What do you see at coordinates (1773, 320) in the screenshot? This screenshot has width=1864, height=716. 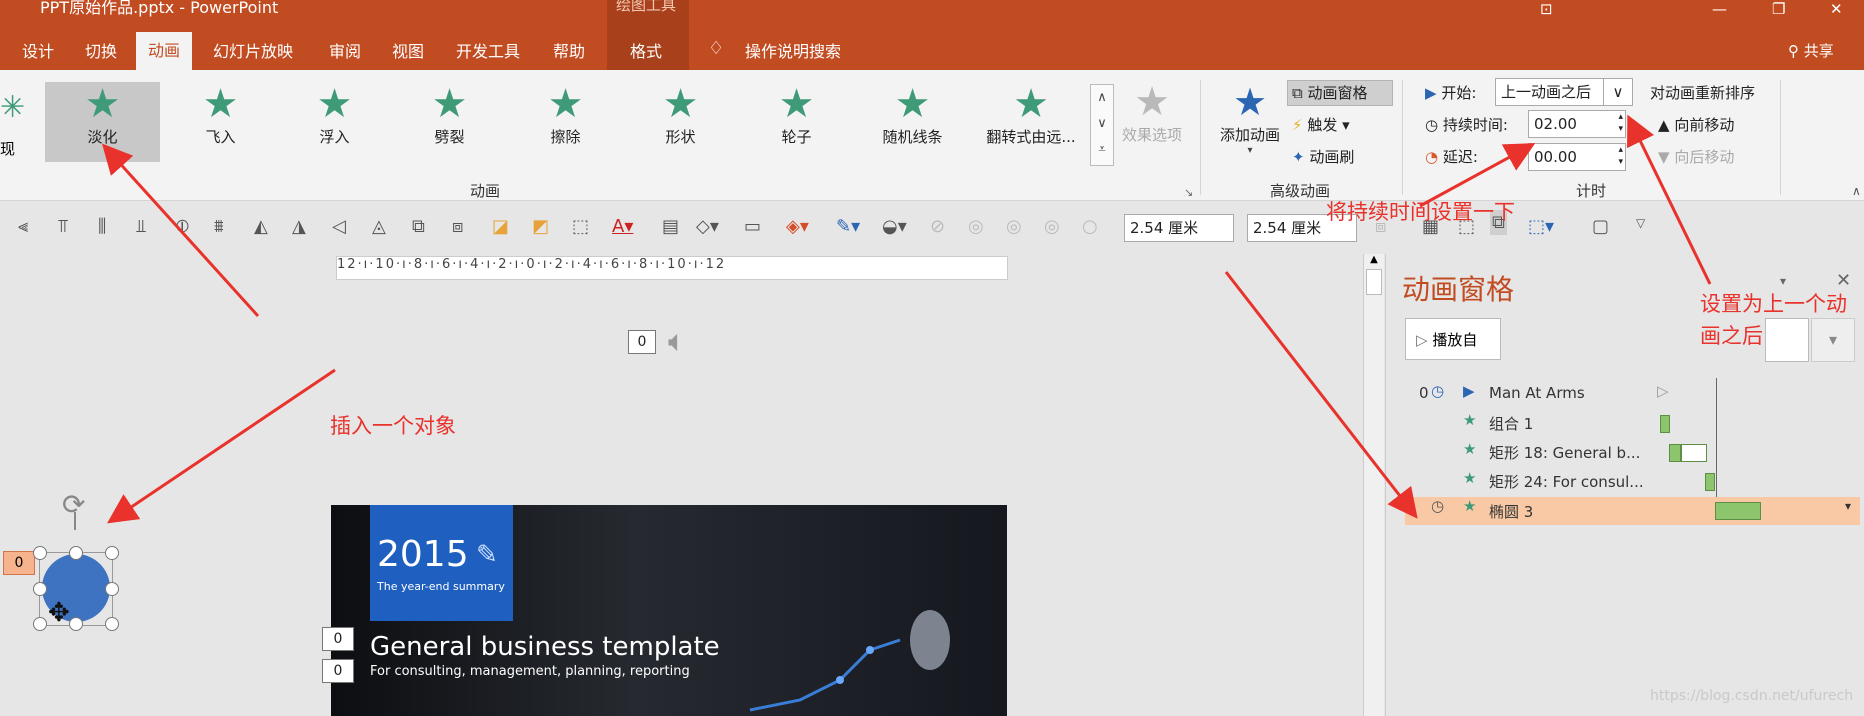 I see `annotation-set-after: 设置为上一个动画之后` at bounding box center [1773, 320].